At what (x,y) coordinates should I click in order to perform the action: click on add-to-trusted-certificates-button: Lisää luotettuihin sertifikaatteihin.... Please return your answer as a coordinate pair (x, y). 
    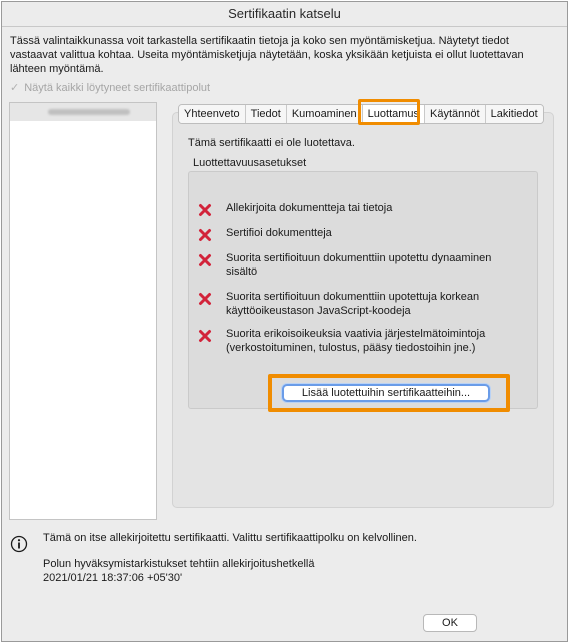
    Looking at the image, I should click on (386, 393).